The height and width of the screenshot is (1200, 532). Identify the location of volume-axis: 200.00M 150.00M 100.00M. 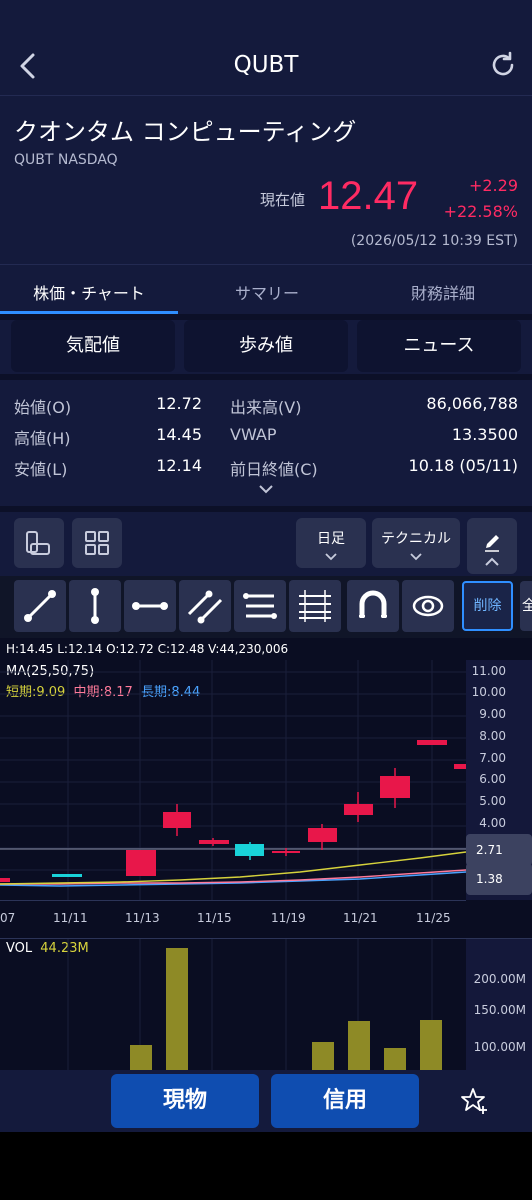
(499, 1005).